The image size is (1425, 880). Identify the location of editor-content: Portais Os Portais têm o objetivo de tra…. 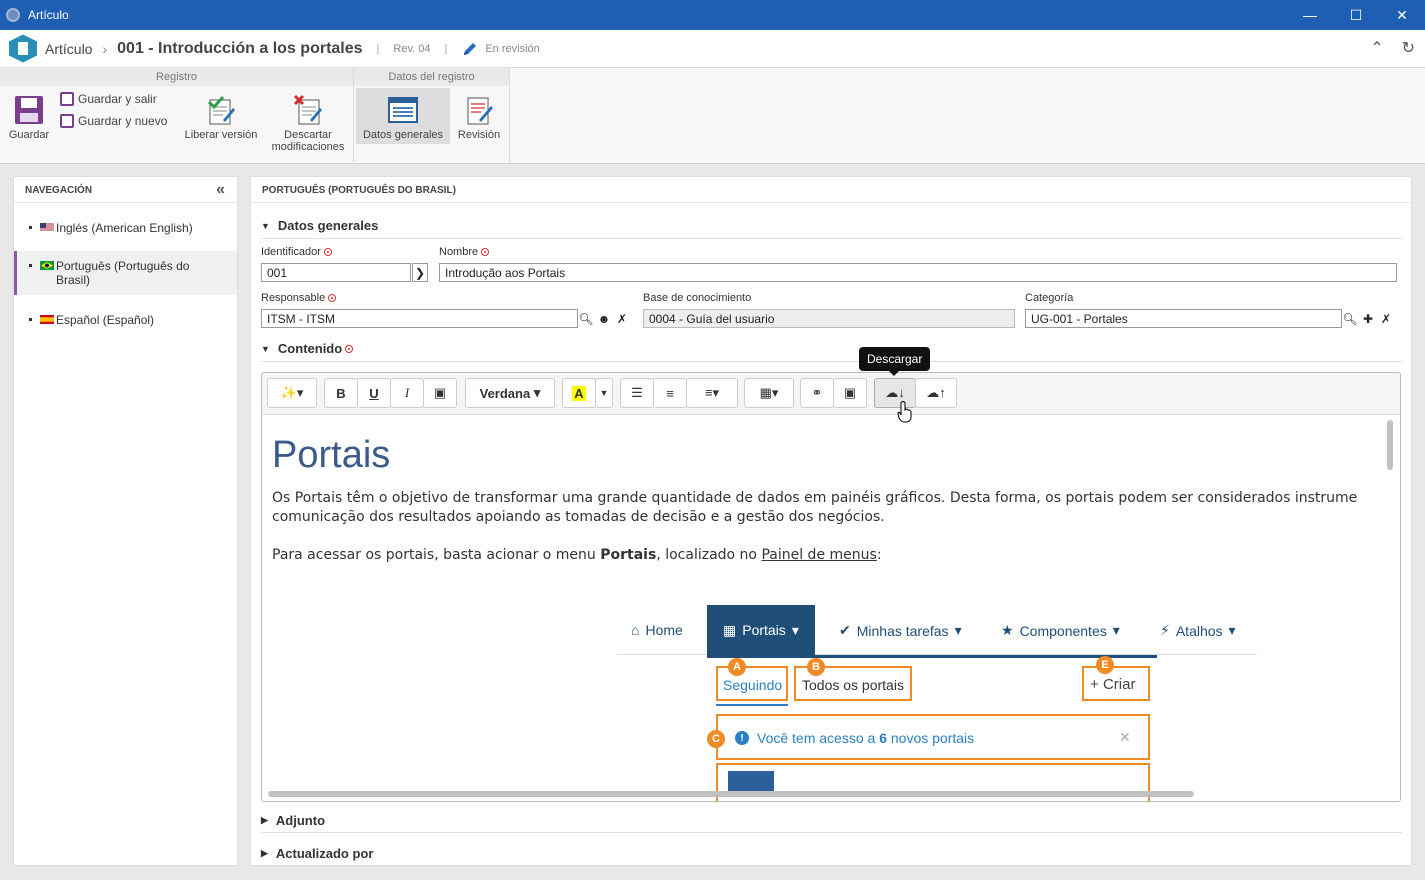
(832, 500).